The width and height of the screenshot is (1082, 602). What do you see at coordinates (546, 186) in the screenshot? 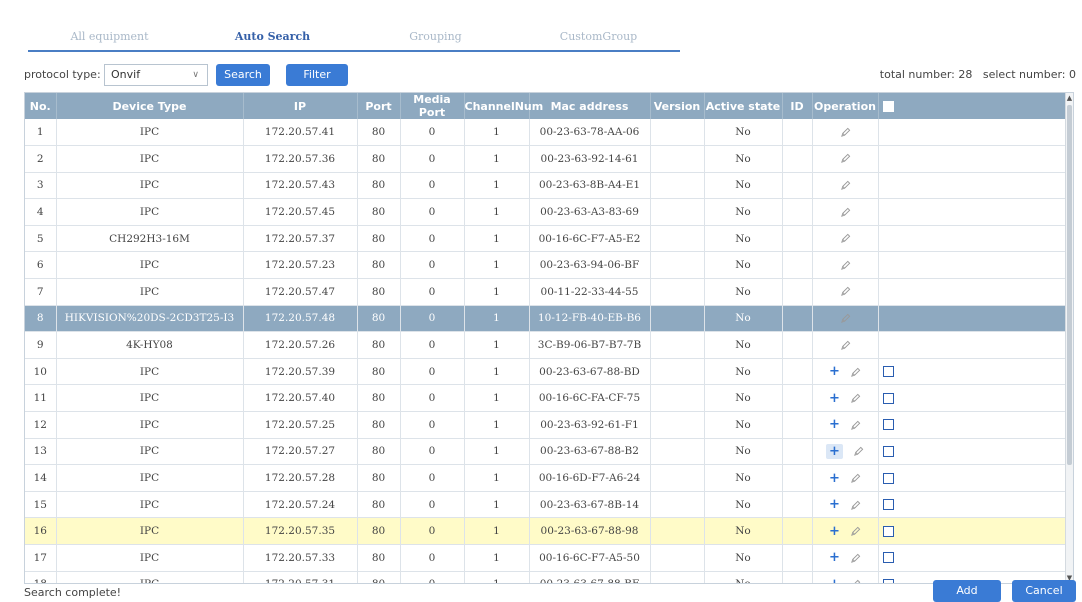
I see `table-row: 3 IPC 172.20.57.43 80 0 1 00-23-63-8B-A4-E1 No` at bounding box center [546, 186].